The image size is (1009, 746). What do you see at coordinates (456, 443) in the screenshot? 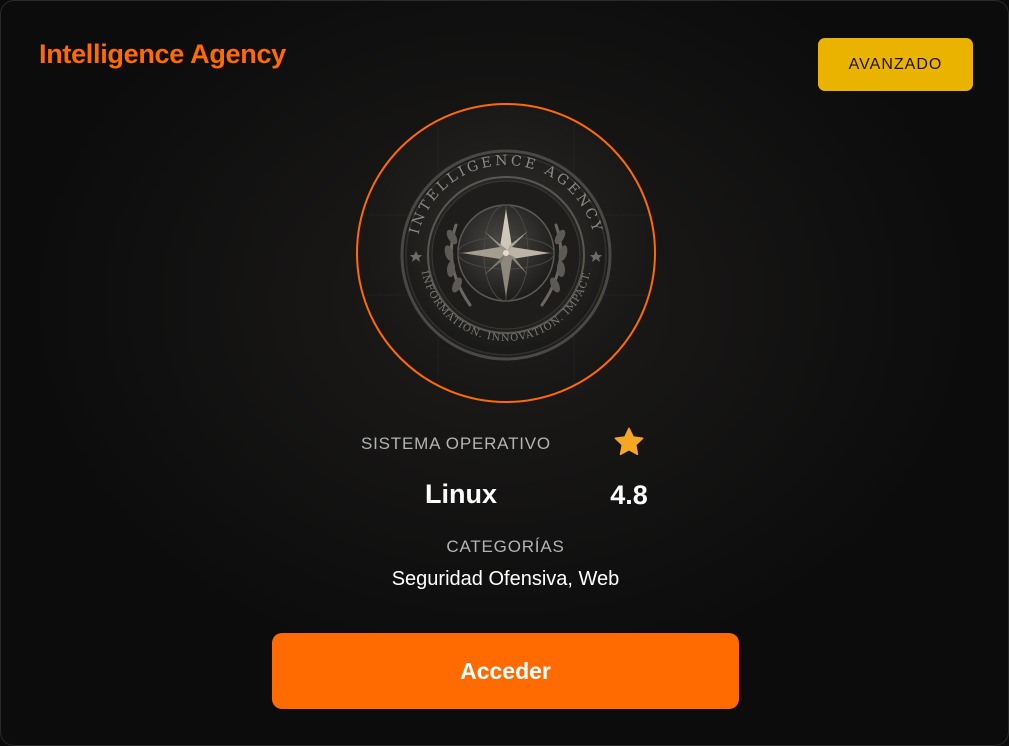
I see `os-label: SISTEMA OPERATIVO` at bounding box center [456, 443].